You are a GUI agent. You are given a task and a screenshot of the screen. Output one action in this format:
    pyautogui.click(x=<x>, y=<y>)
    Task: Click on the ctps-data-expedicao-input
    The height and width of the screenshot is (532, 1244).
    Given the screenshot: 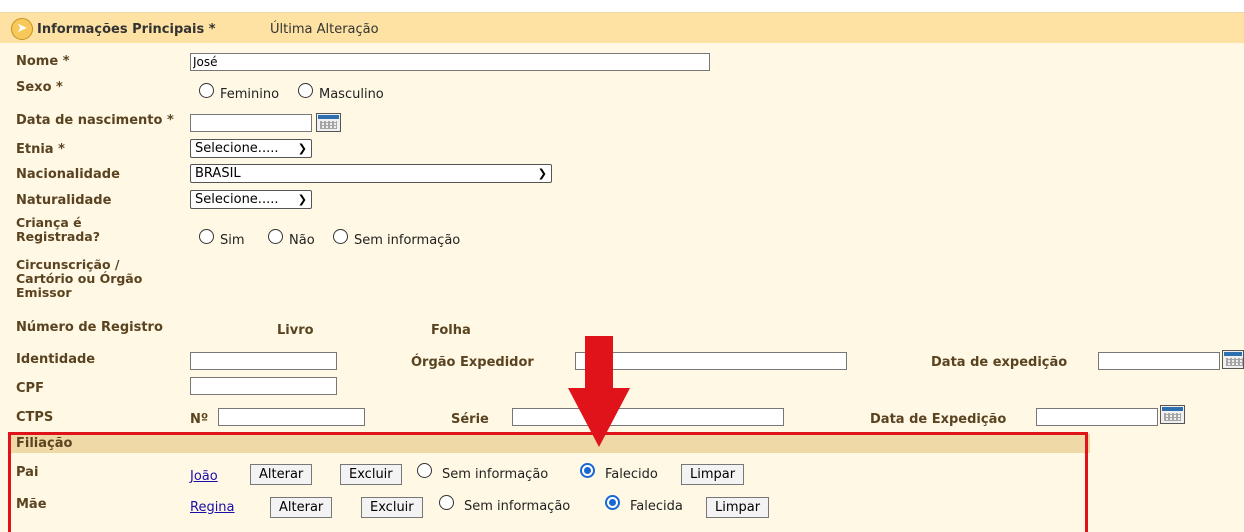 What is the action you would take?
    pyautogui.click(x=1097, y=417)
    